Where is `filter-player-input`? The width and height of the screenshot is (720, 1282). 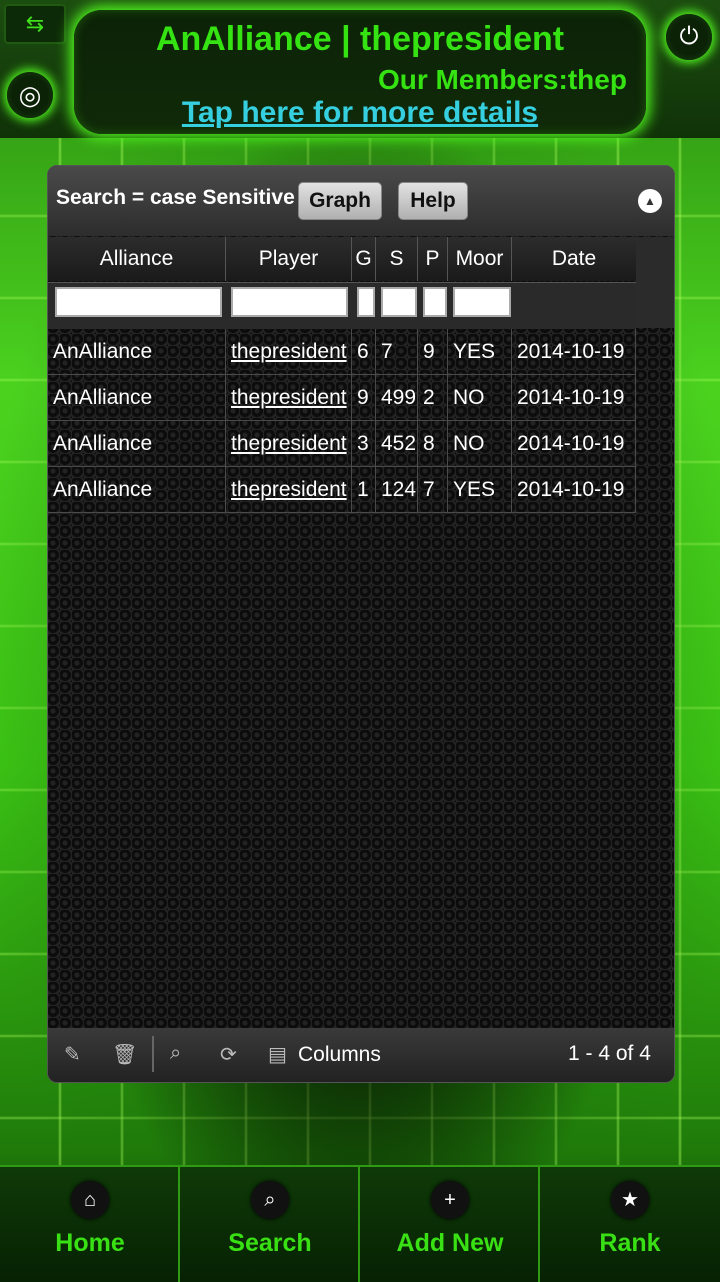
filter-player-input is located at coordinates (289, 302).